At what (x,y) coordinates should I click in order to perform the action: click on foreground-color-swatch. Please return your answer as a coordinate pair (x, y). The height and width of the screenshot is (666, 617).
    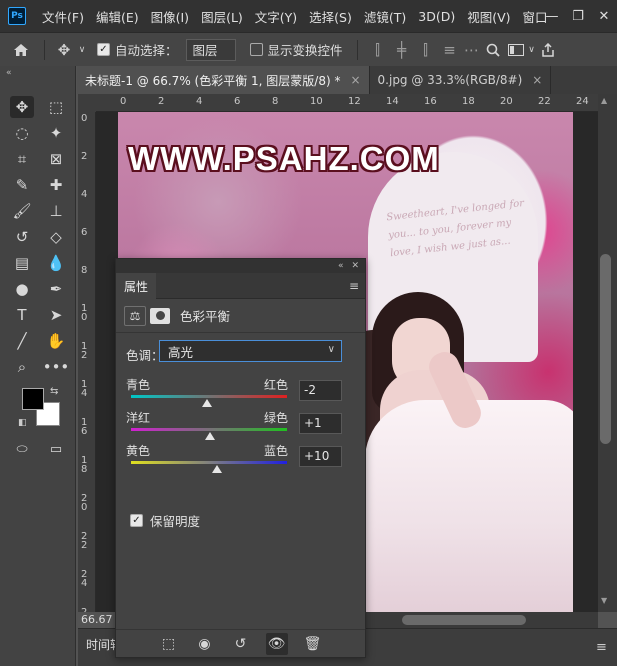
    Looking at the image, I should click on (33, 399).